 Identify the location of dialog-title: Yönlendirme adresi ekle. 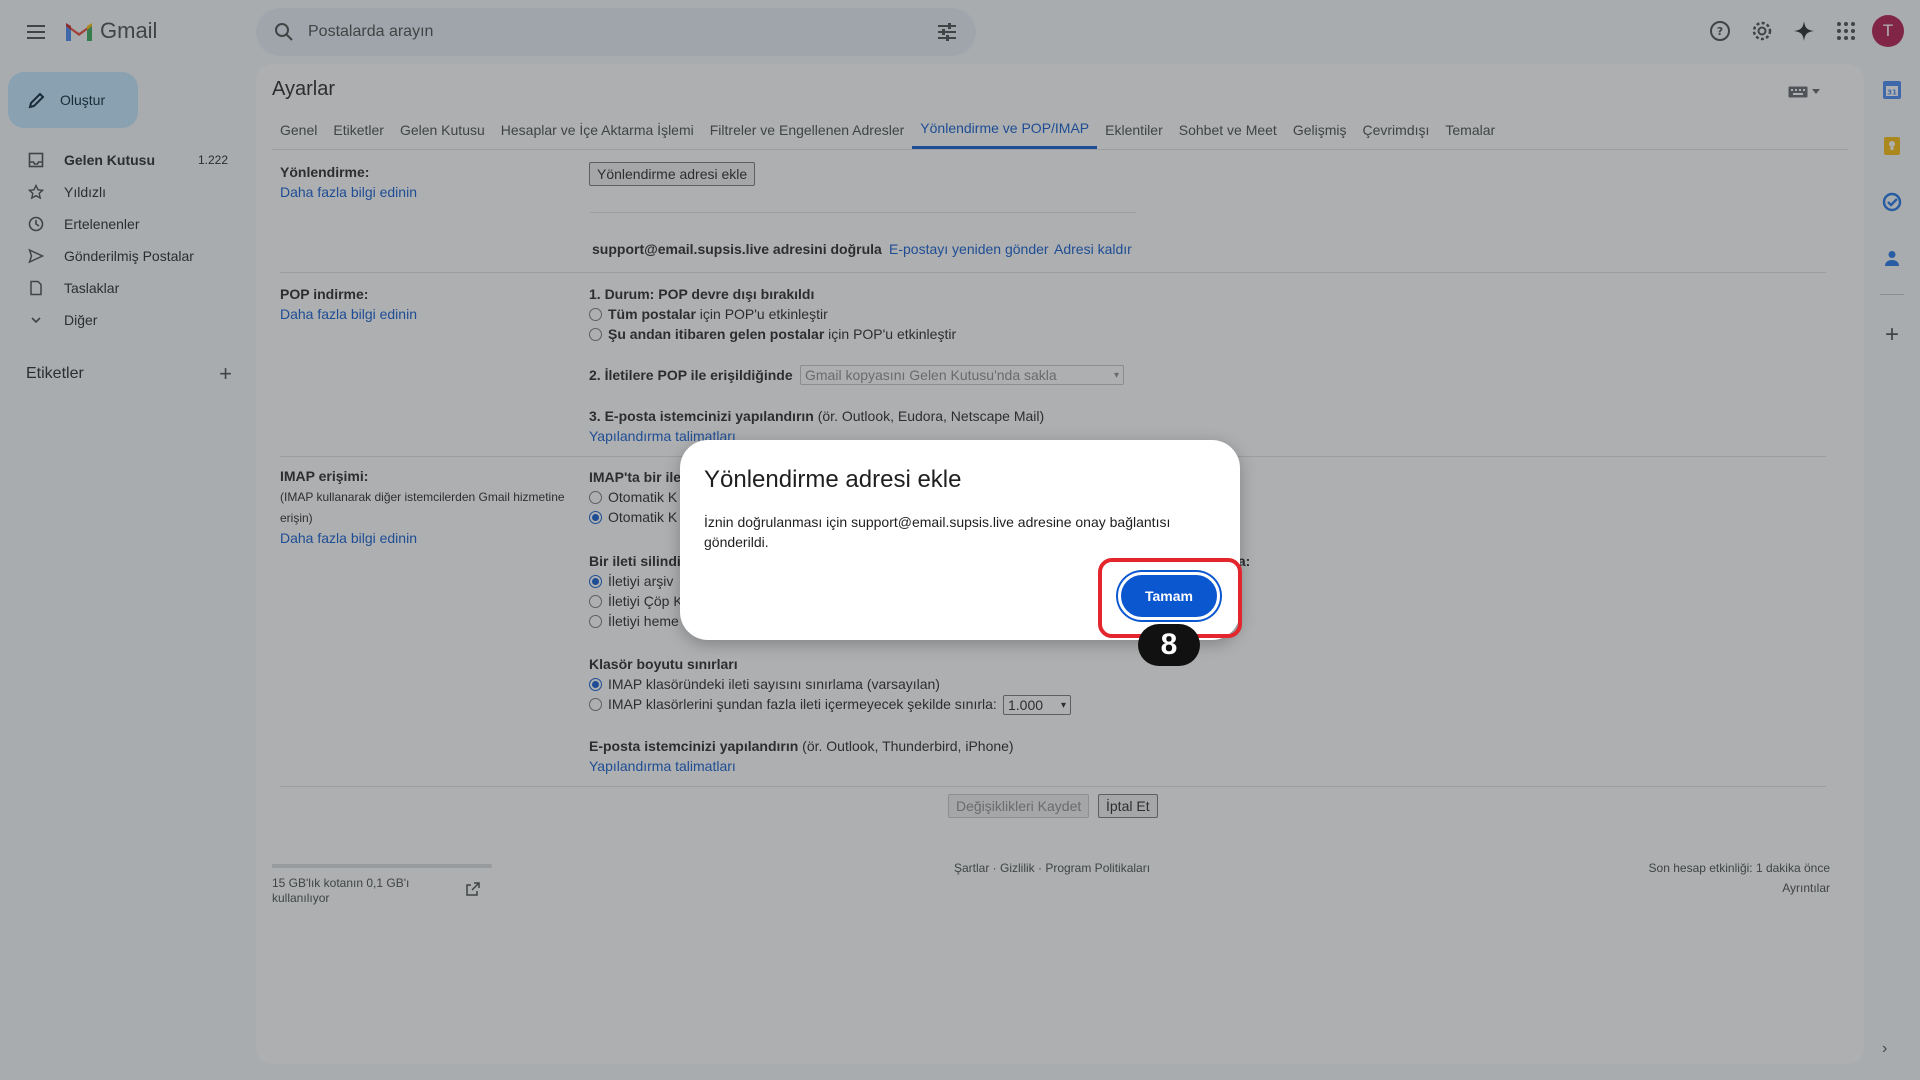
(833, 479).